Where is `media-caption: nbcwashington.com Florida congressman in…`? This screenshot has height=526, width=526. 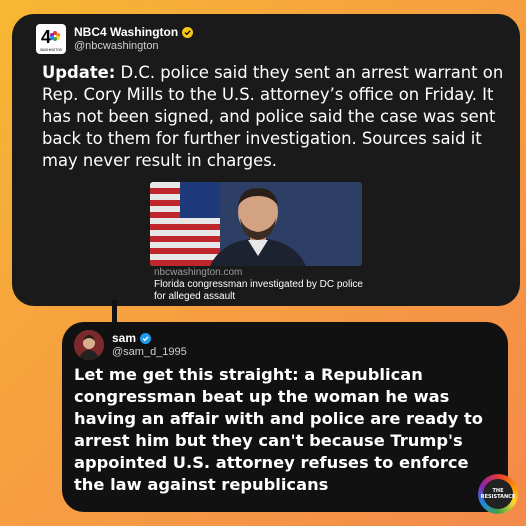 media-caption: nbcwashington.com Florida congressman in… is located at coordinates (264, 285).